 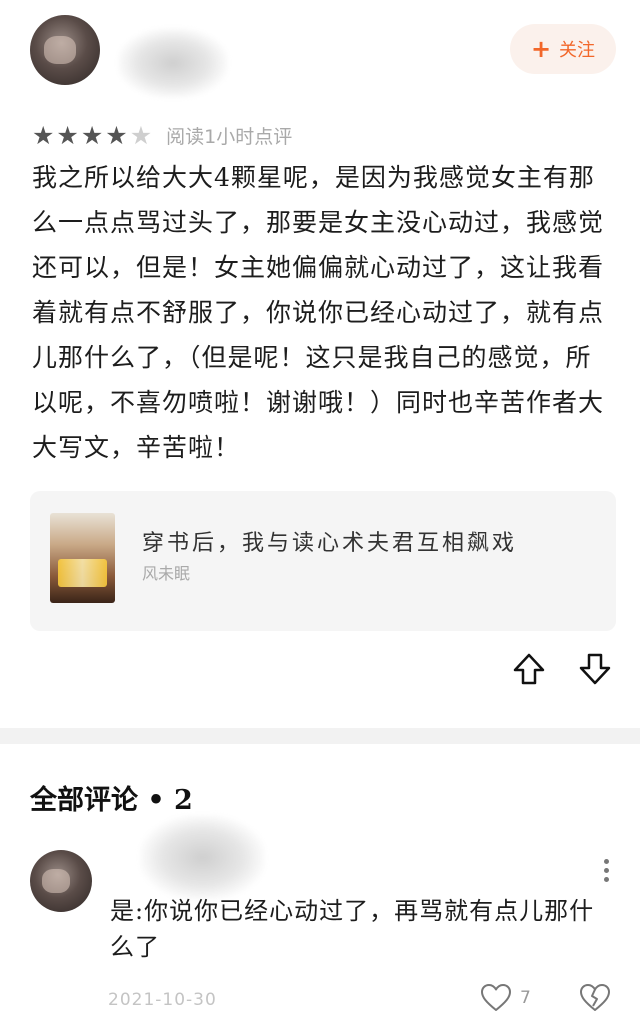 I want to click on book-title: 穿书后，我与读心术夫君互相飙戏, so click(x=330, y=543).